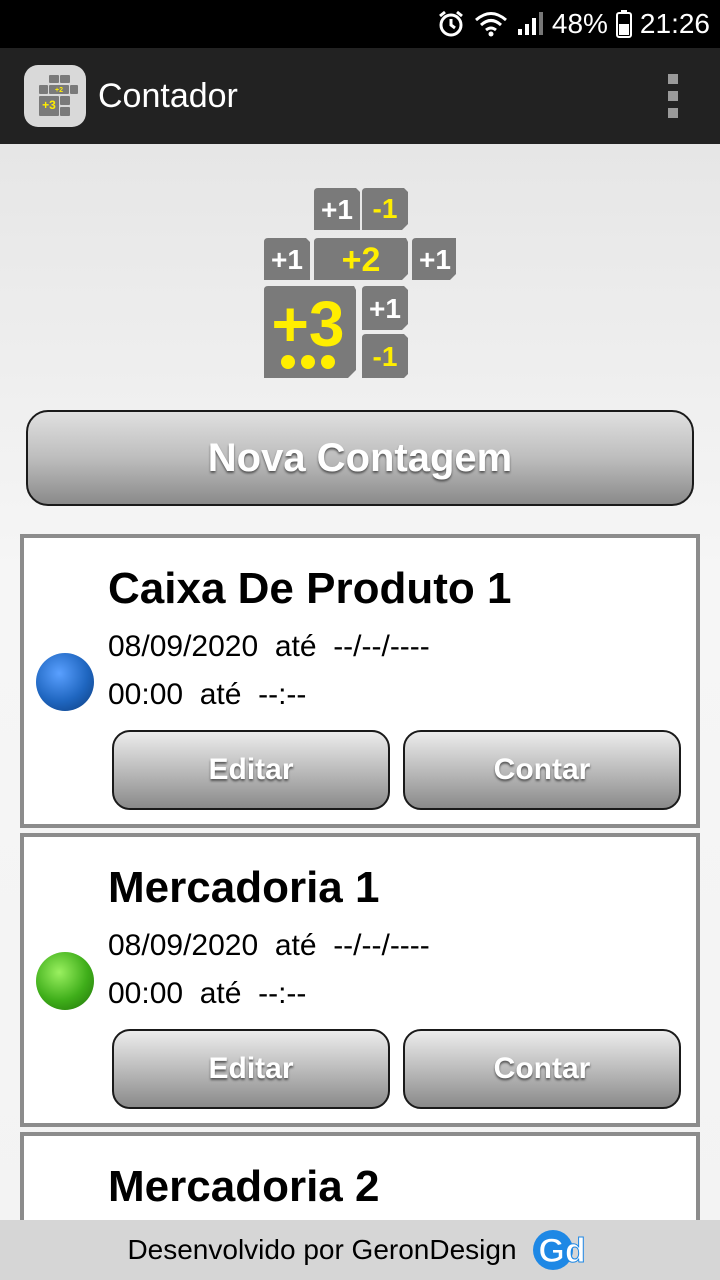  What do you see at coordinates (322, 1249) in the screenshot?
I see `developer-credit: Desenvolvido por GeronDesign` at bounding box center [322, 1249].